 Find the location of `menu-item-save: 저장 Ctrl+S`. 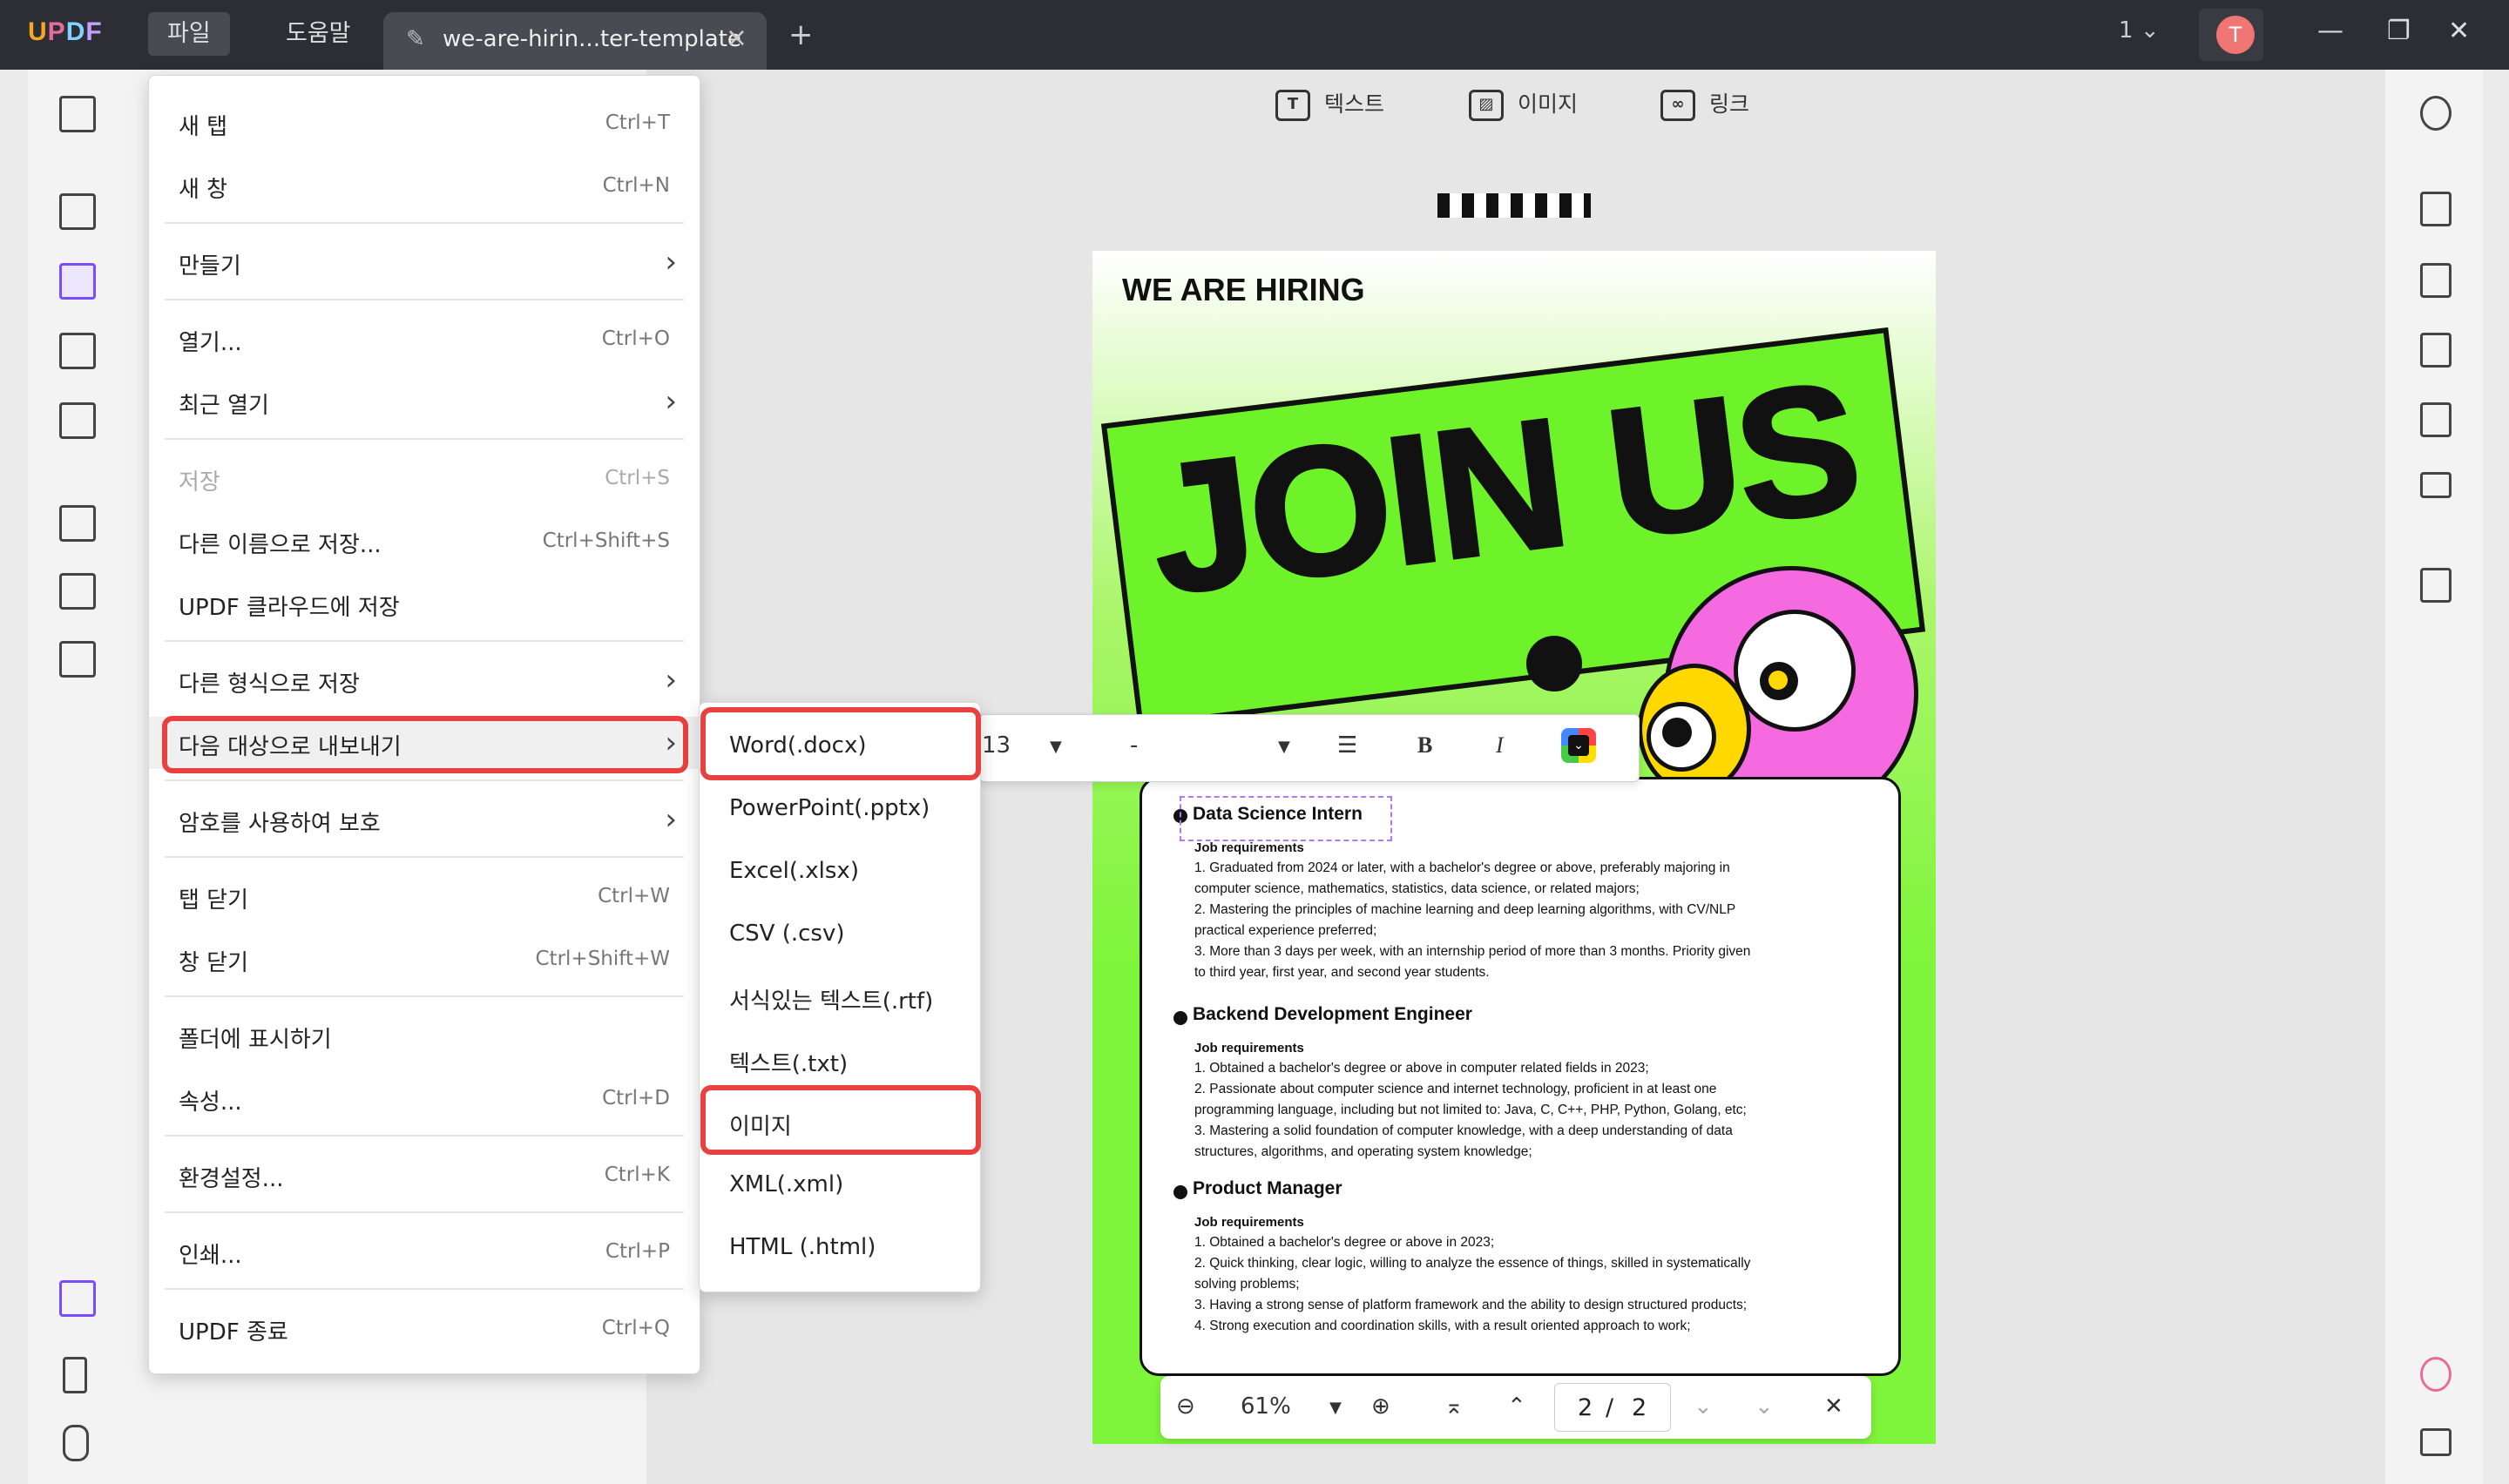

menu-item-save: 저장 Ctrl+S is located at coordinates (424, 478).